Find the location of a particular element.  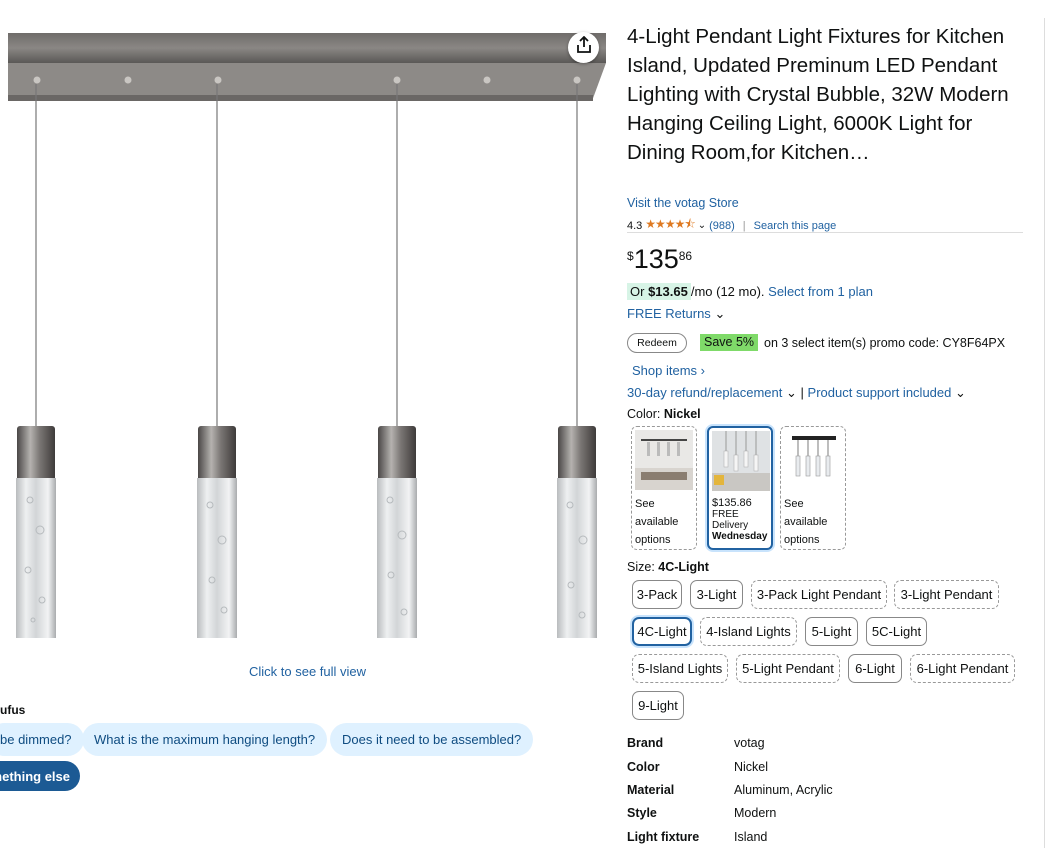

swatch-nickel-image is located at coordinates (741, 461).